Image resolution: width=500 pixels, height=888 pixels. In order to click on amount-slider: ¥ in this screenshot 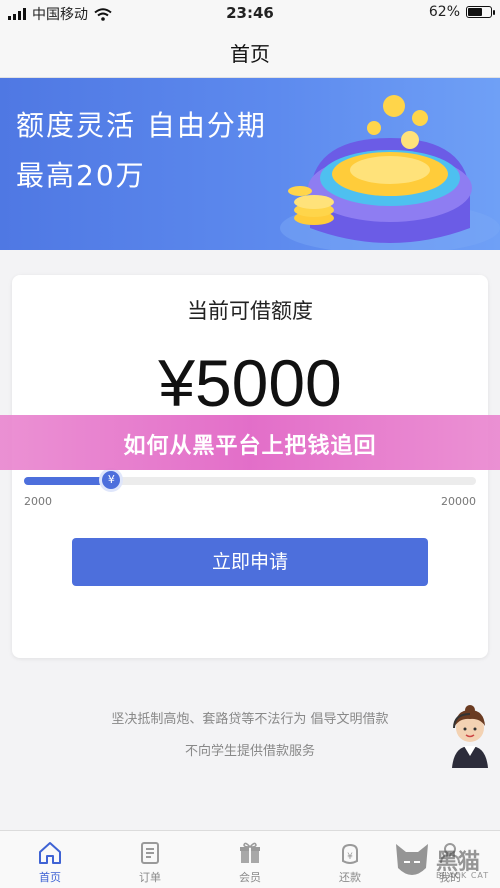, I will do `click(250, 480)`.